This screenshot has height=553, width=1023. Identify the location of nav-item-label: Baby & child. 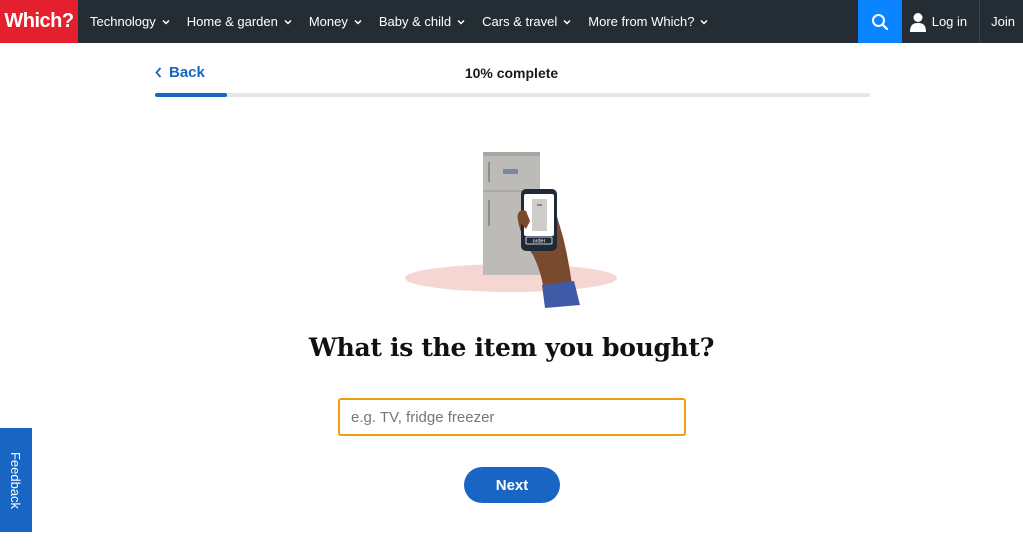
(415, 21).